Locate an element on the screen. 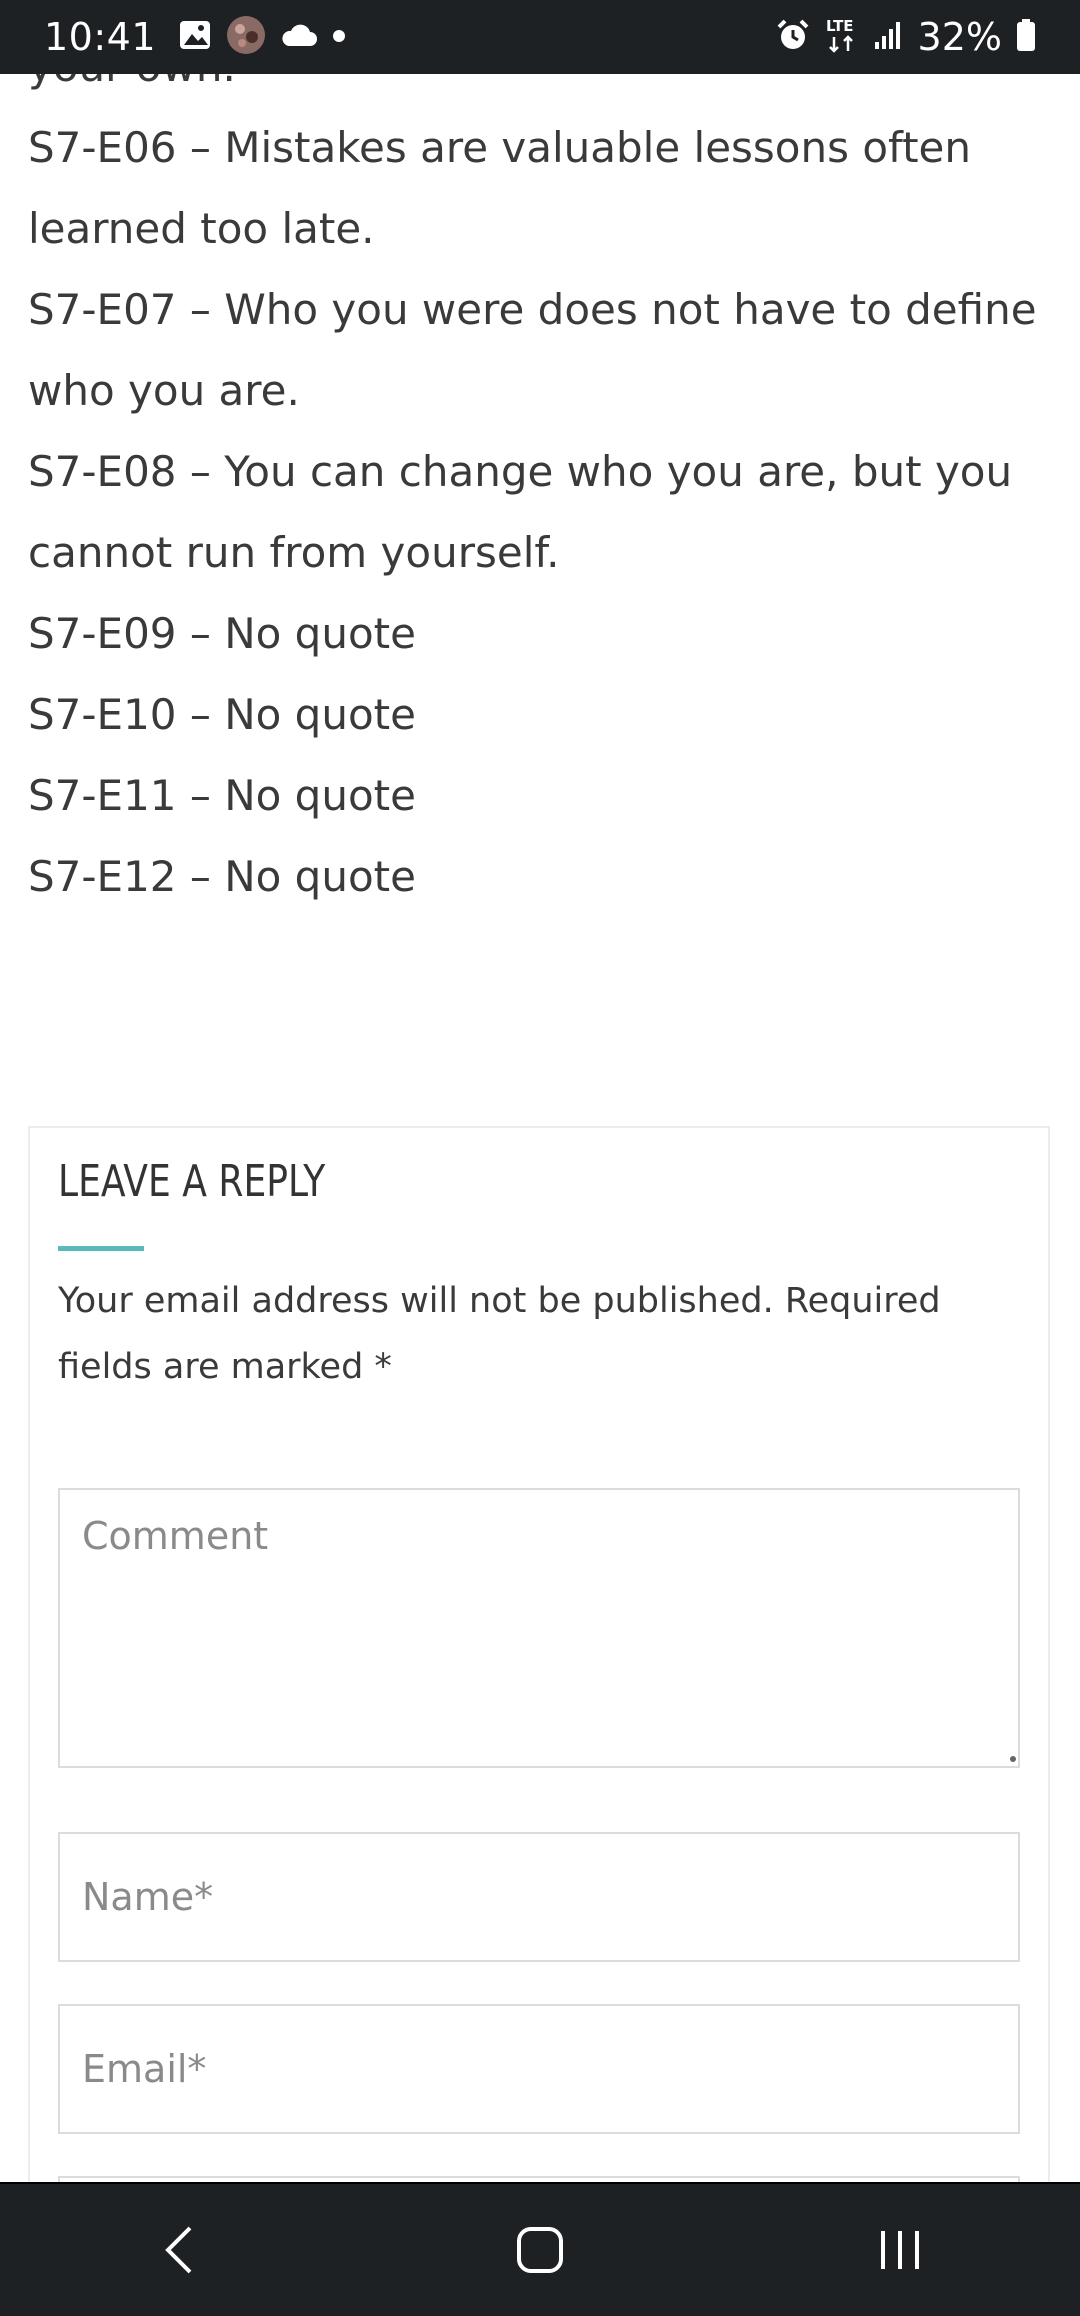  comment-field is located at coordinates (539, 1628).